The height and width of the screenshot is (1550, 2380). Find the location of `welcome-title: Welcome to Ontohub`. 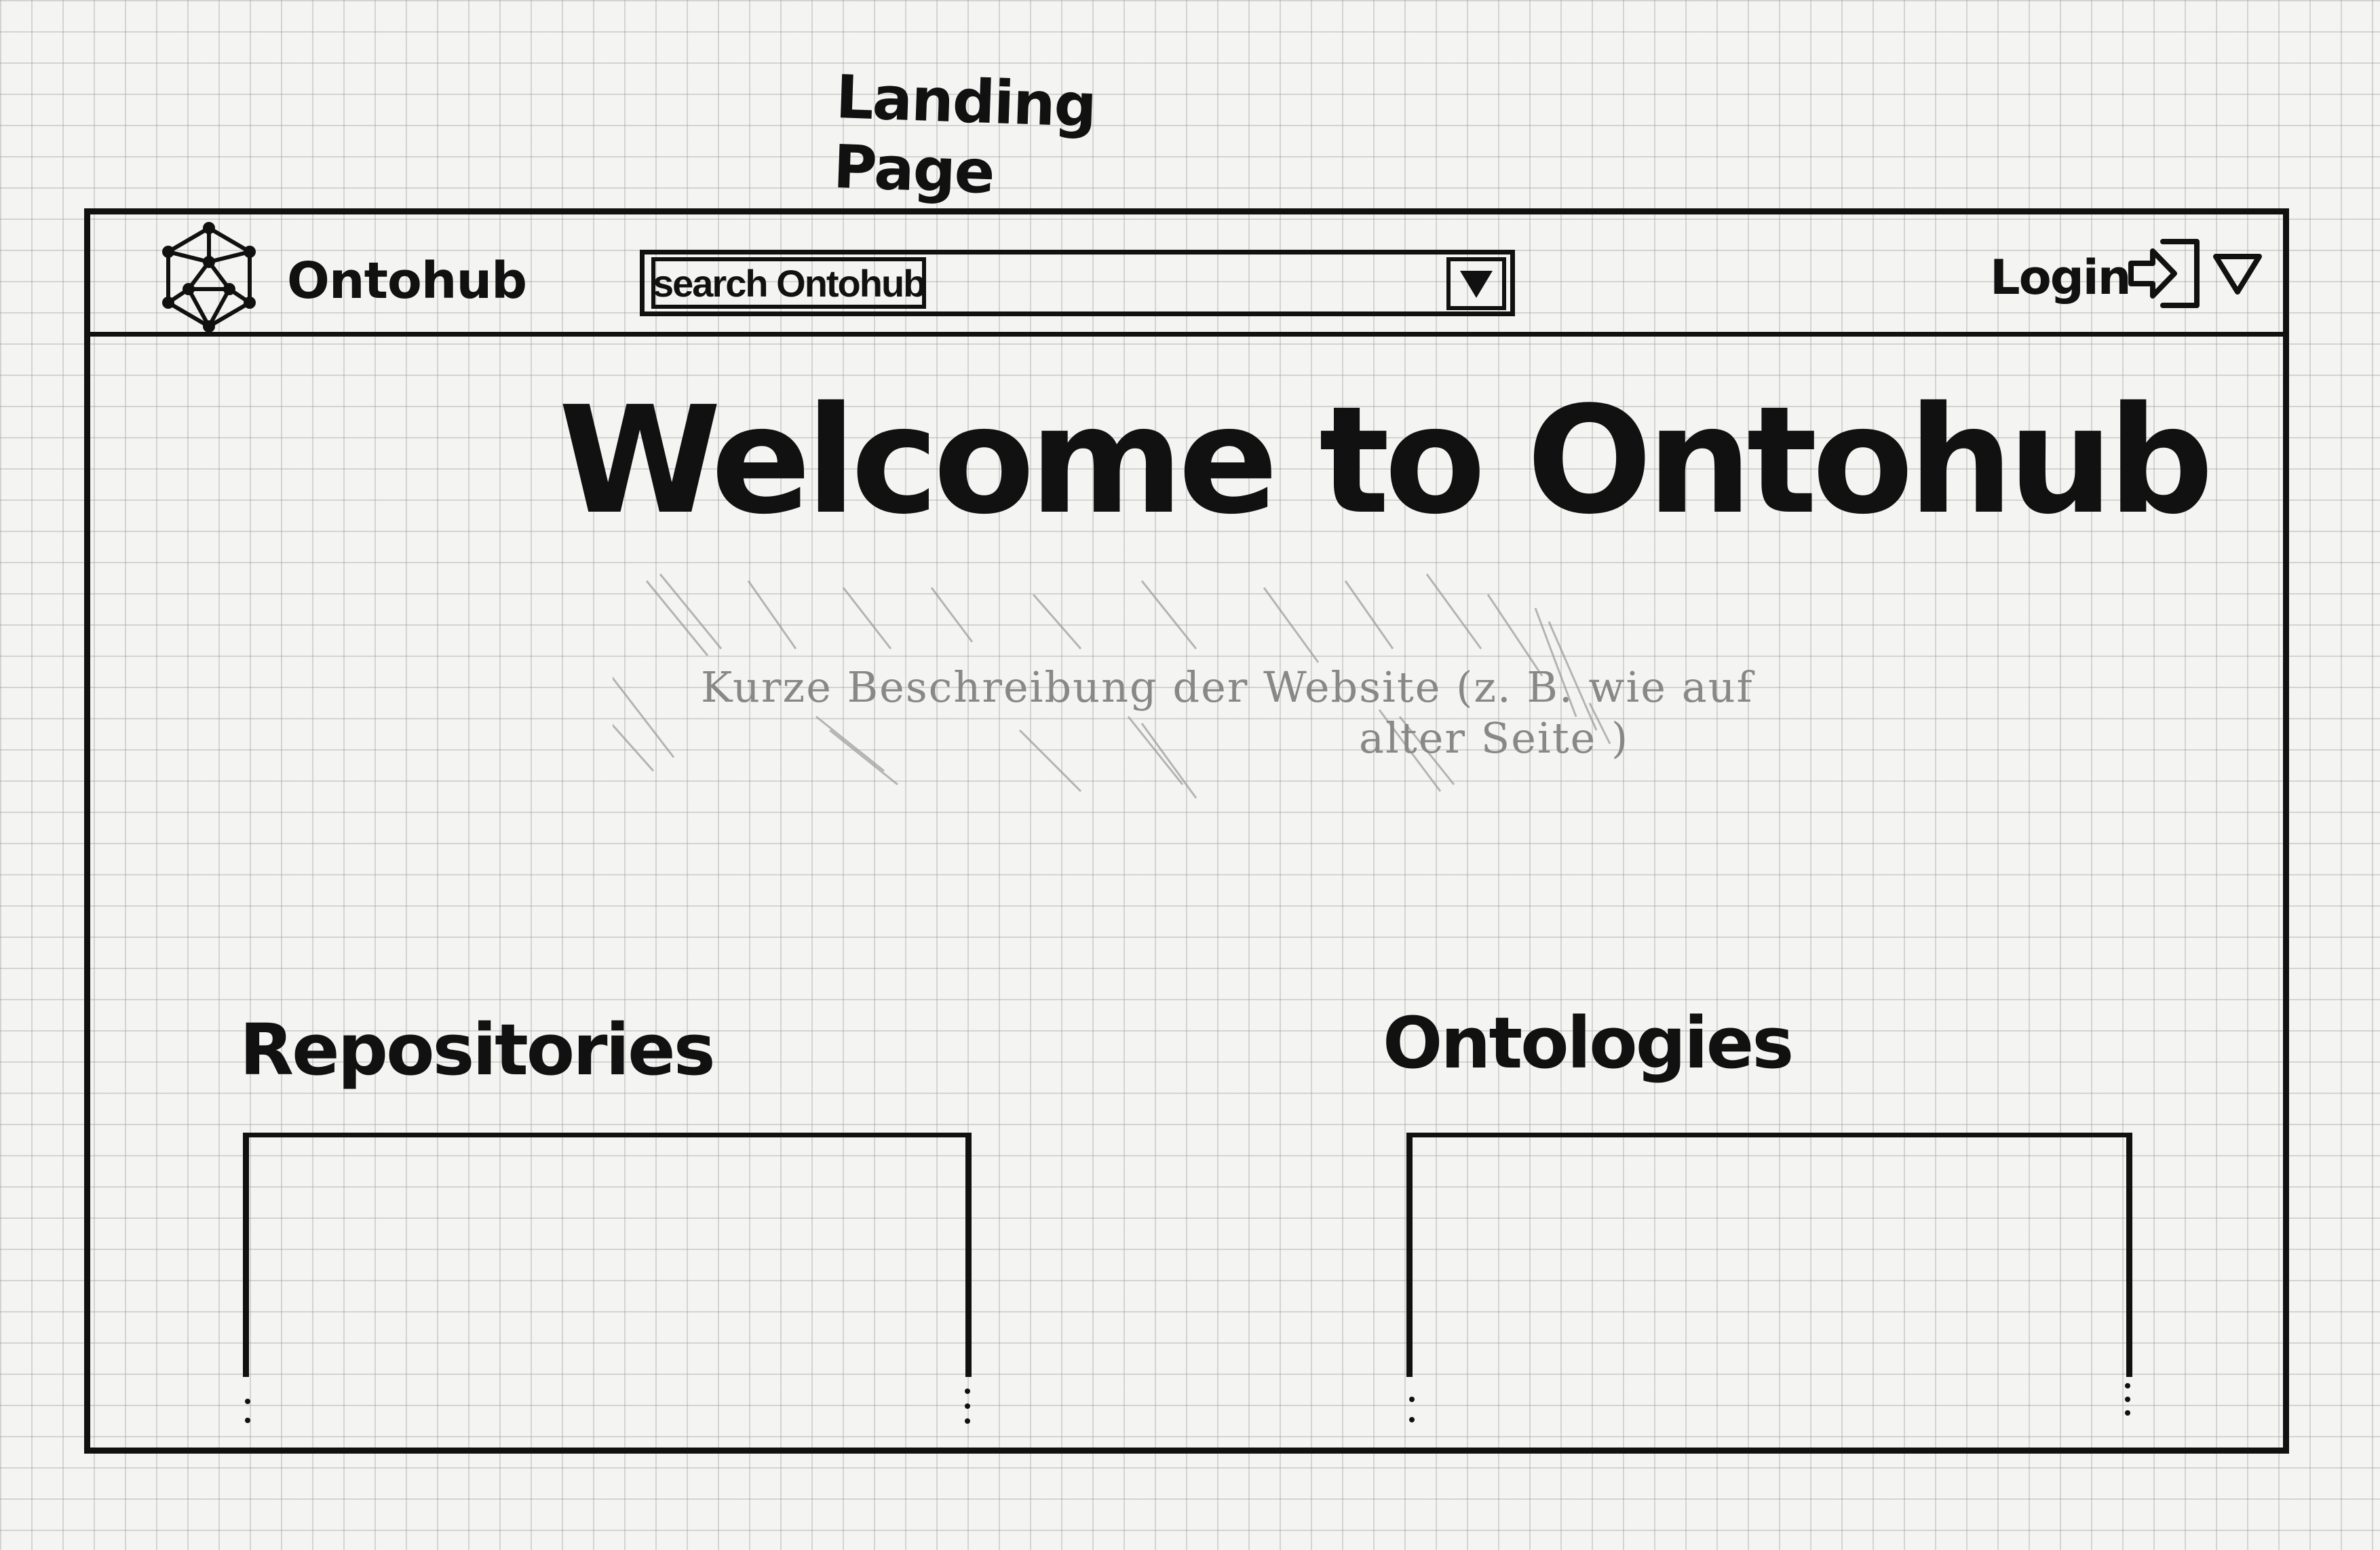

welcome-title: Welcome to Ontohub is located at coordinates (1386, 461).